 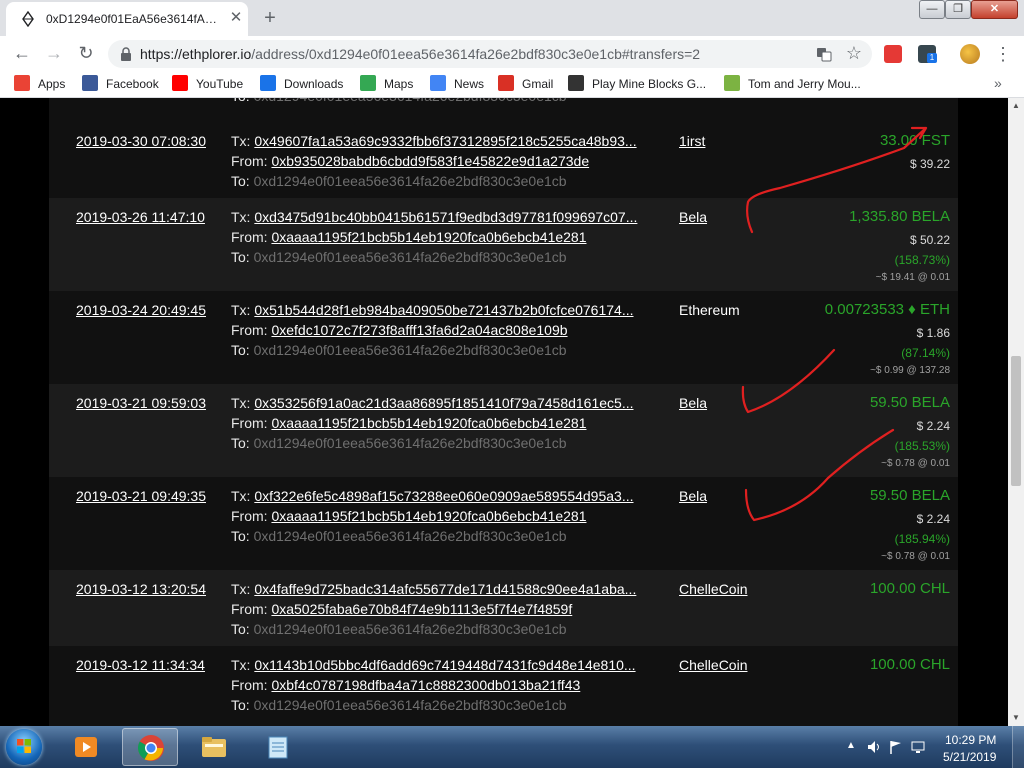 What do you see at coordinates (39, 84) in the screenshot?
I see `bookmark-item: Apps` at bounding box center [39, 84].